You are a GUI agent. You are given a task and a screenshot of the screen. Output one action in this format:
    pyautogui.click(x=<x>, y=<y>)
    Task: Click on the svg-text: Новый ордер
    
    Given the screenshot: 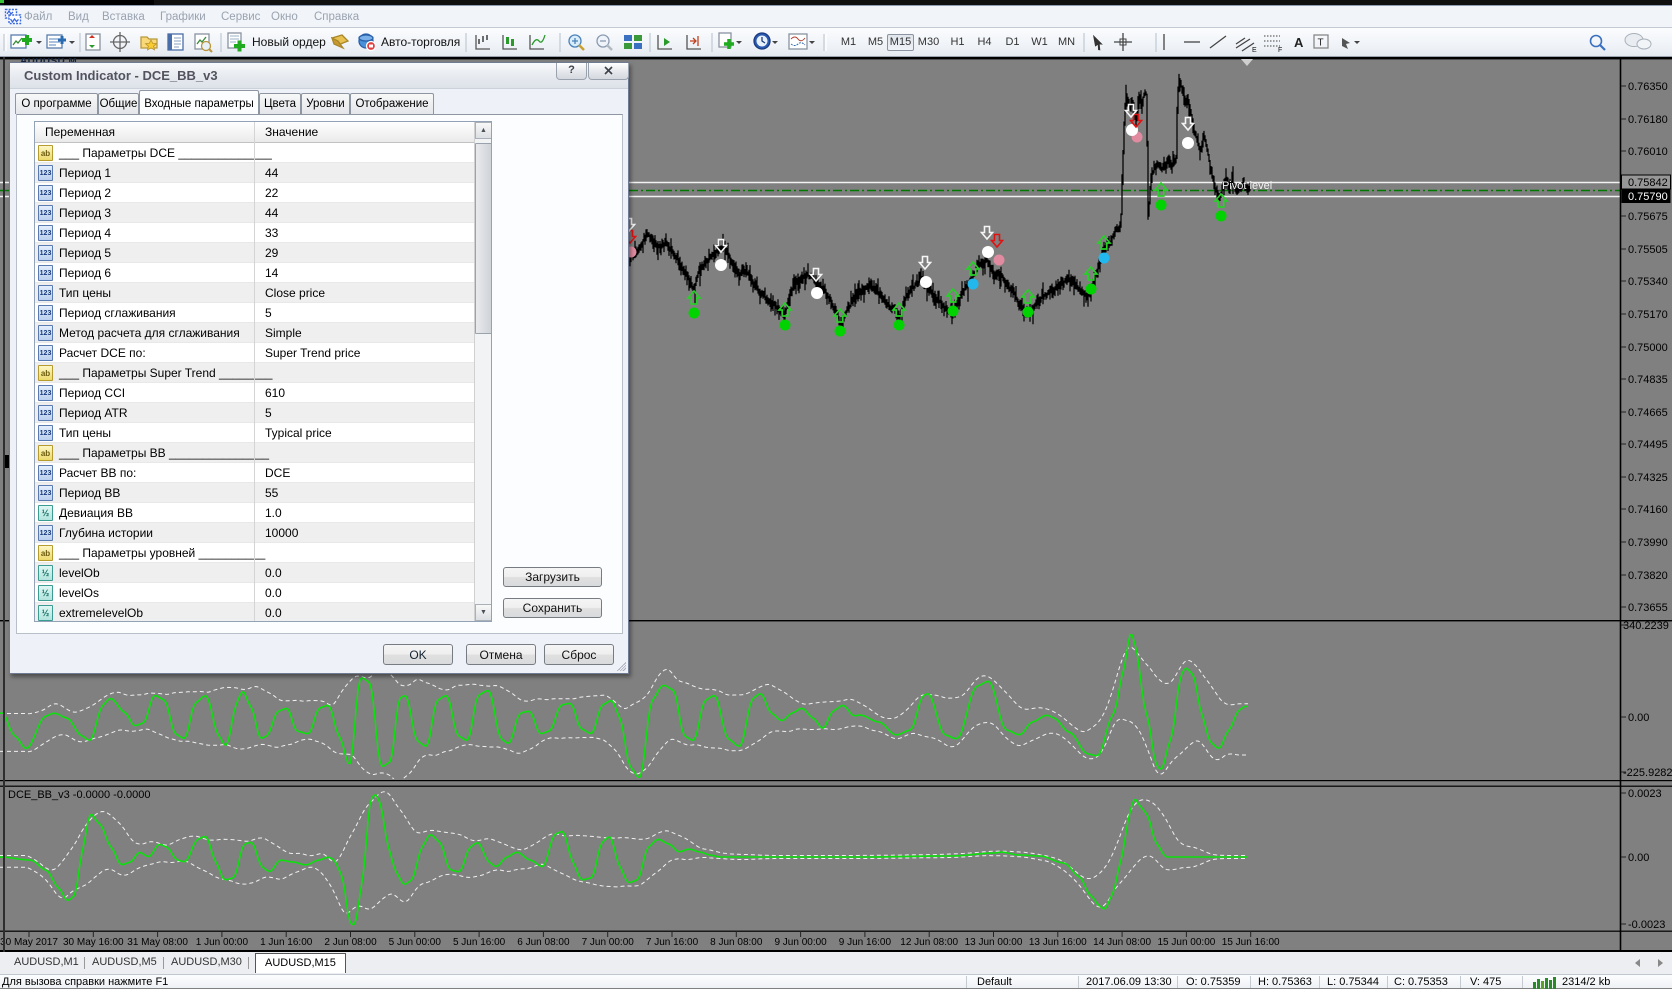 What is the action you would take?
    pyautogui.click(x=289, y=42)
    